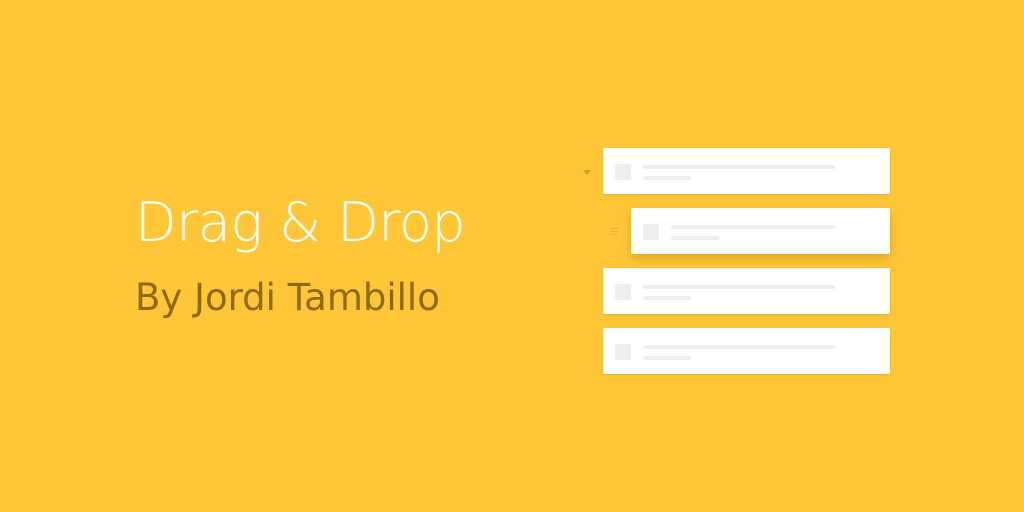 This screenshot has width=1024, height=512. I want to click on hero-title: Drag & Drop, so click(300, 222).